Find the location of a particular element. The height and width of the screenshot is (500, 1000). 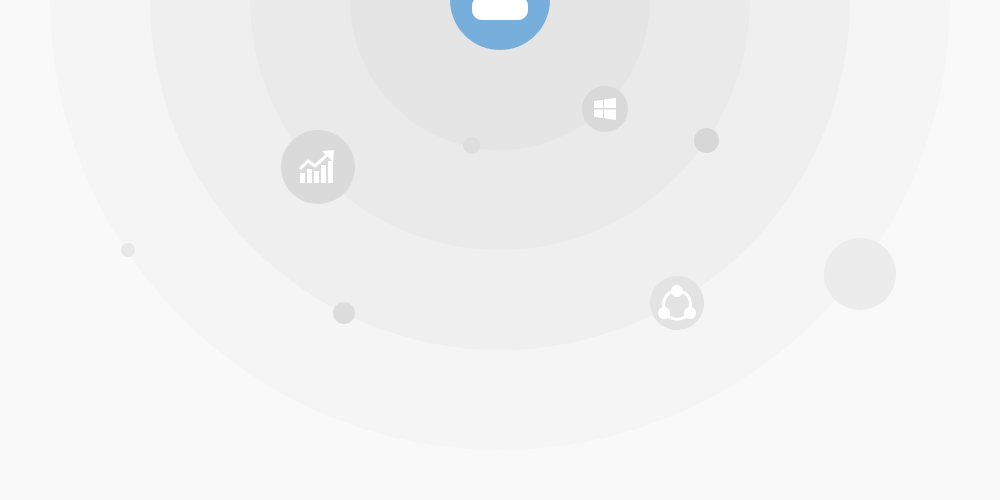

windows-logo-icon is located at coordinates (605, 109).